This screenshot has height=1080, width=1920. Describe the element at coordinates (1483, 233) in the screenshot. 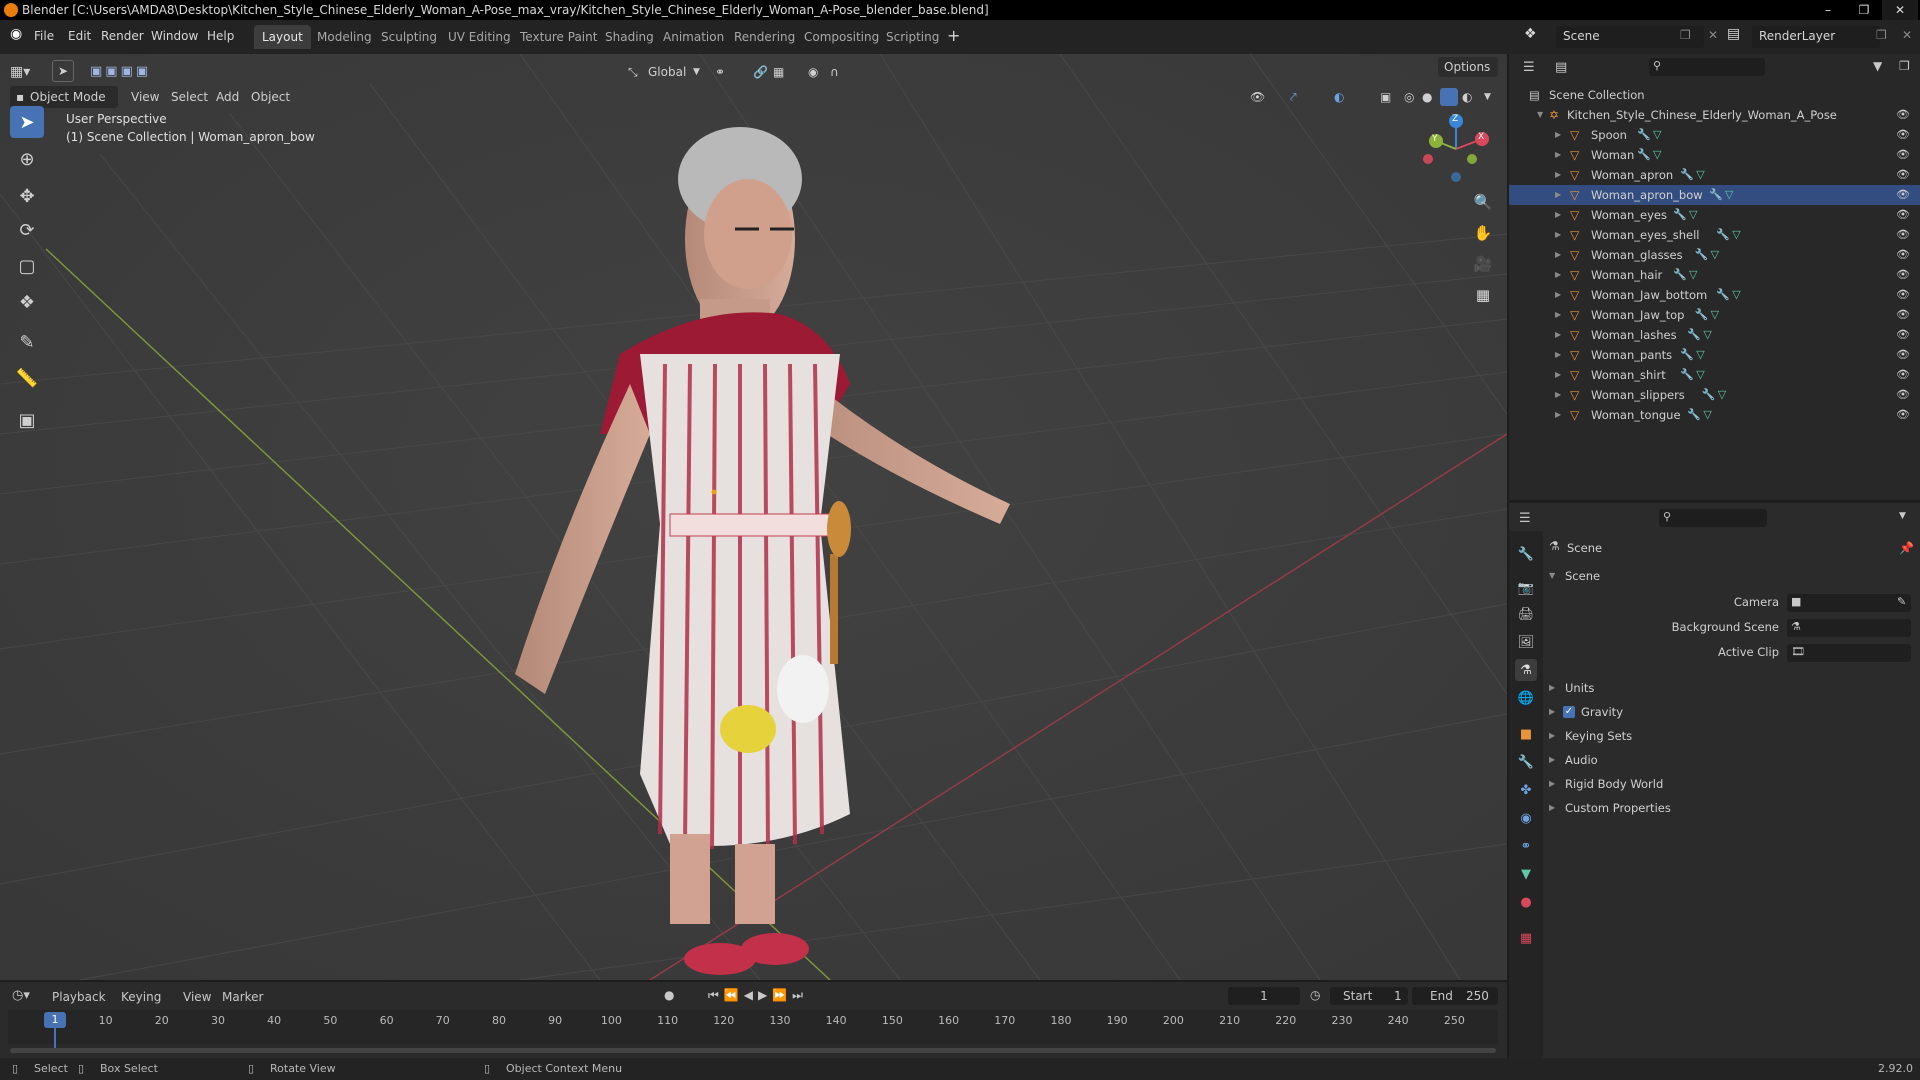

I see `pan-hand-icon: ✋` at that location.